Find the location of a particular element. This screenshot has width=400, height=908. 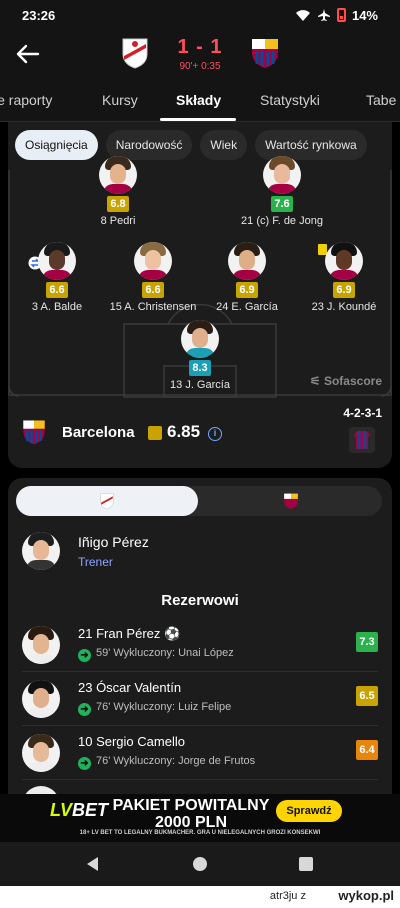

sofascore-watermark: ⚟ Sofascore is located at coordinates (346, 381).